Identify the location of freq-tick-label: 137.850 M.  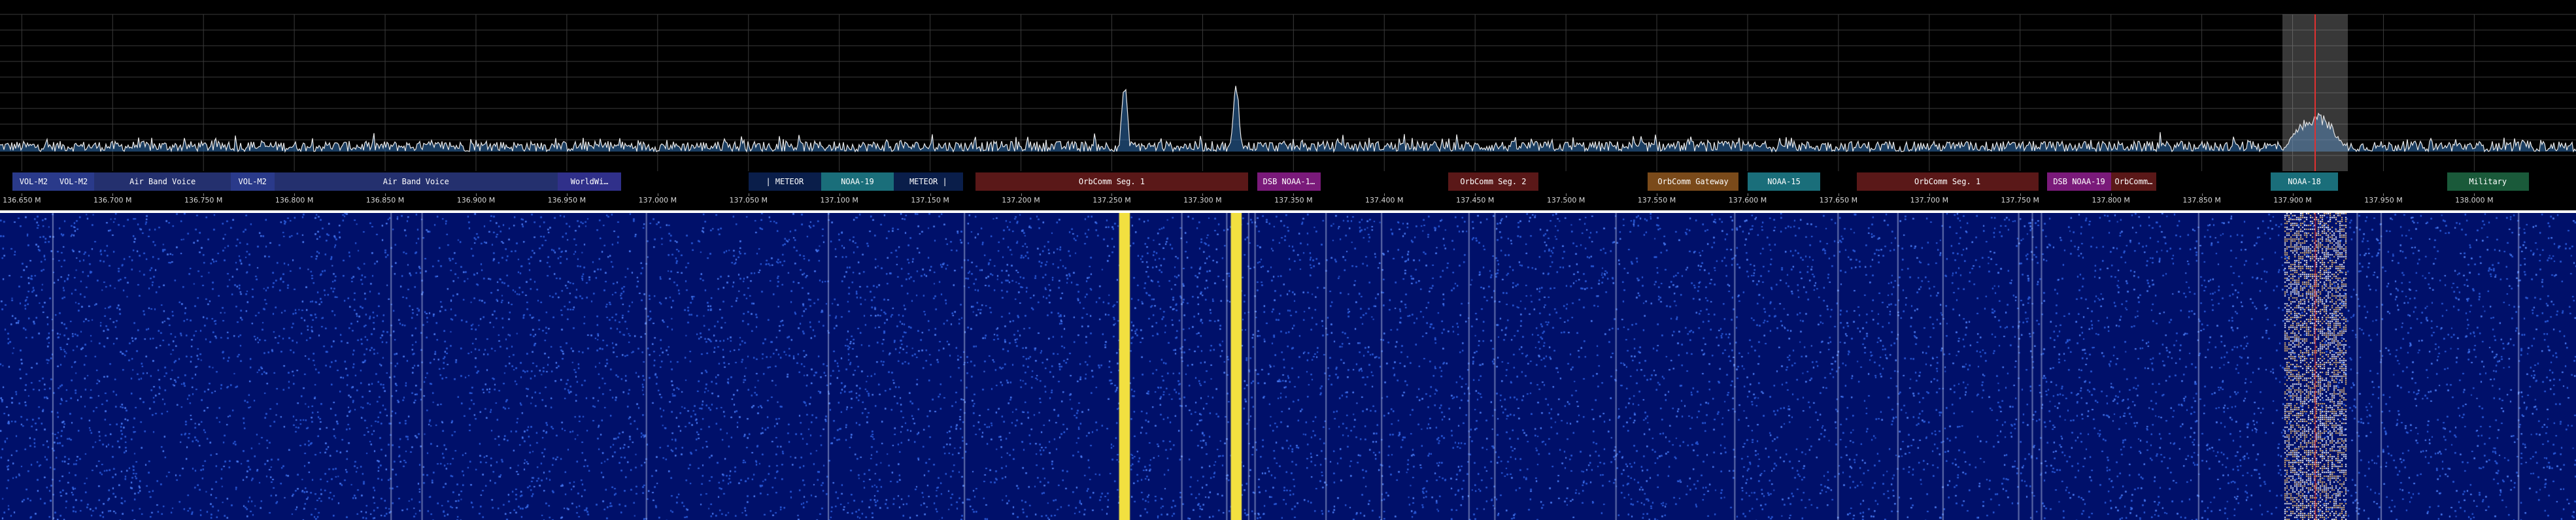
(2201, 200).